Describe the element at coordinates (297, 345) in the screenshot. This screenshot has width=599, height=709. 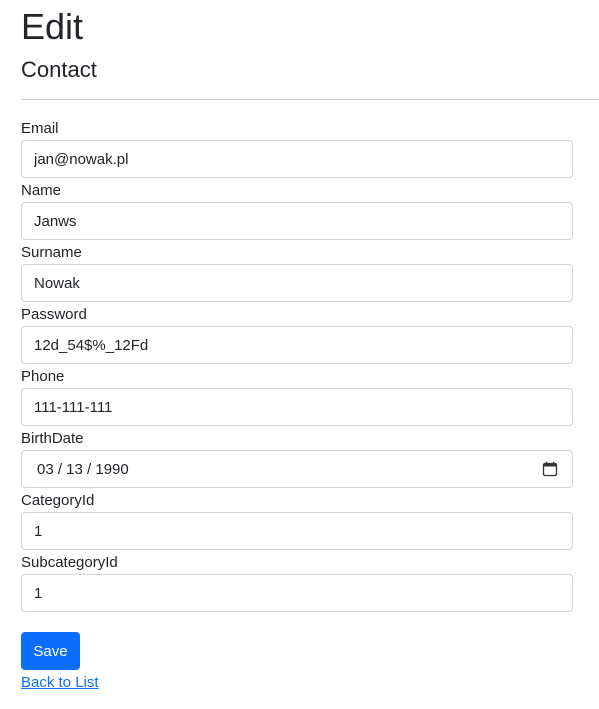
I see `password-field` at that location.